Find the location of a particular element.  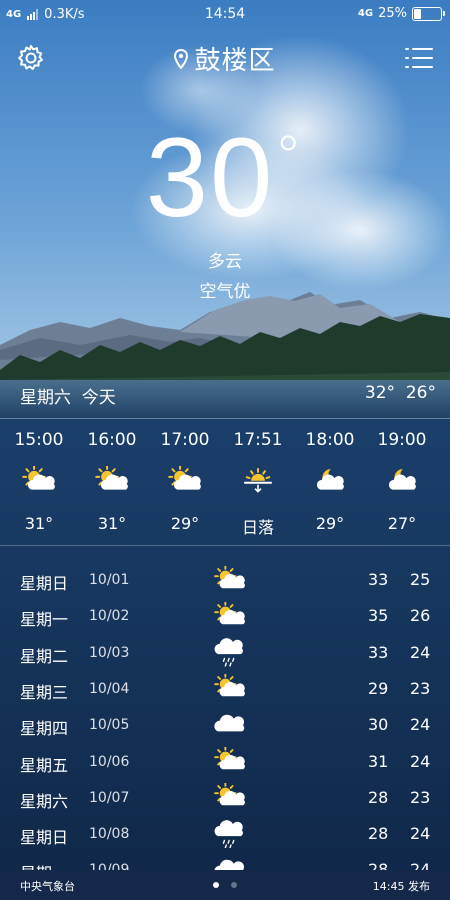

cloudy-icon is located at coordinates (230, 725).